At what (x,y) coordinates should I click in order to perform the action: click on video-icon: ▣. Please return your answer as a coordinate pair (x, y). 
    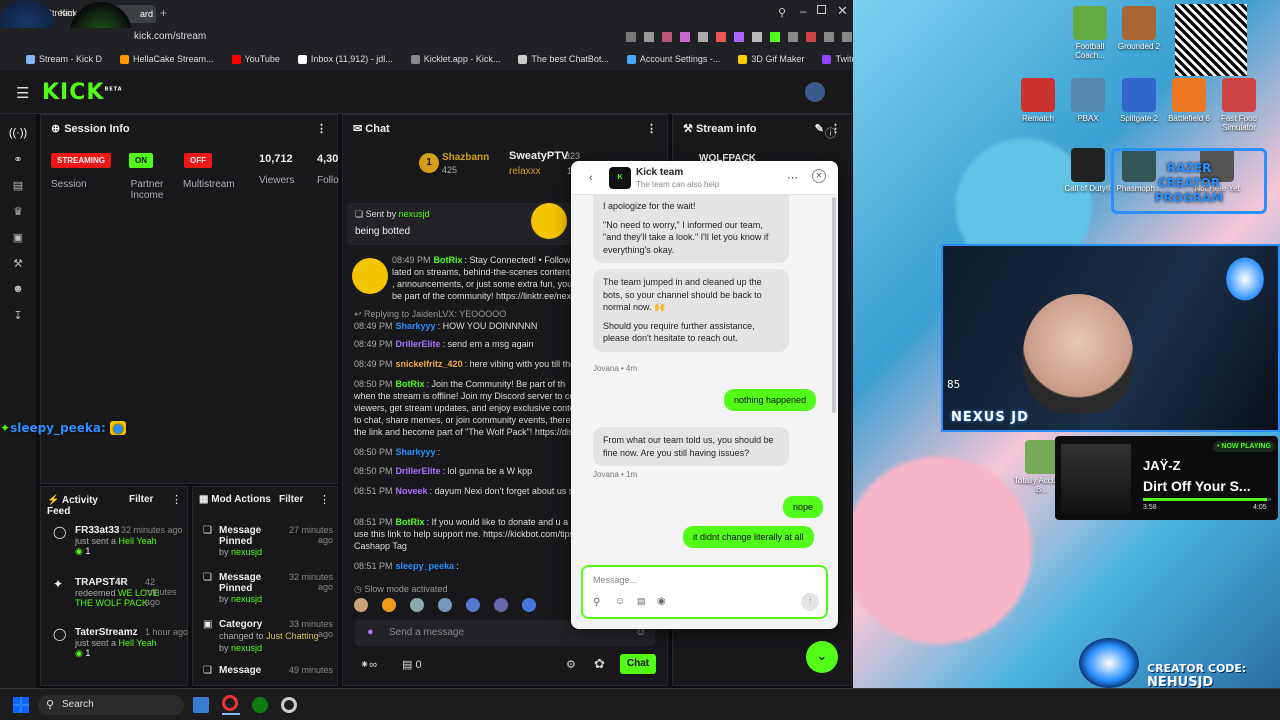
    Looking at the image, I should click on (18, 237).